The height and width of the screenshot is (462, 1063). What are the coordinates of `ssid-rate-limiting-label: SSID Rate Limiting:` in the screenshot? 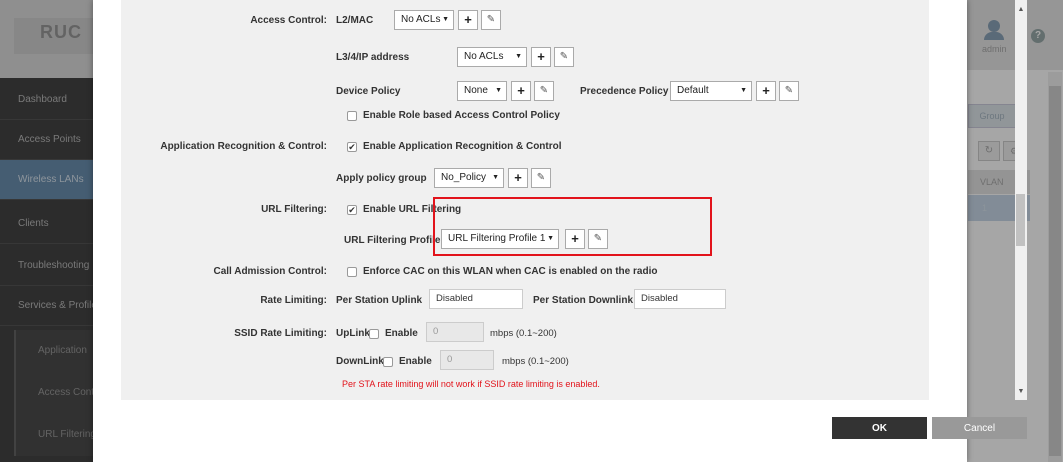 It's located at (280, 333).